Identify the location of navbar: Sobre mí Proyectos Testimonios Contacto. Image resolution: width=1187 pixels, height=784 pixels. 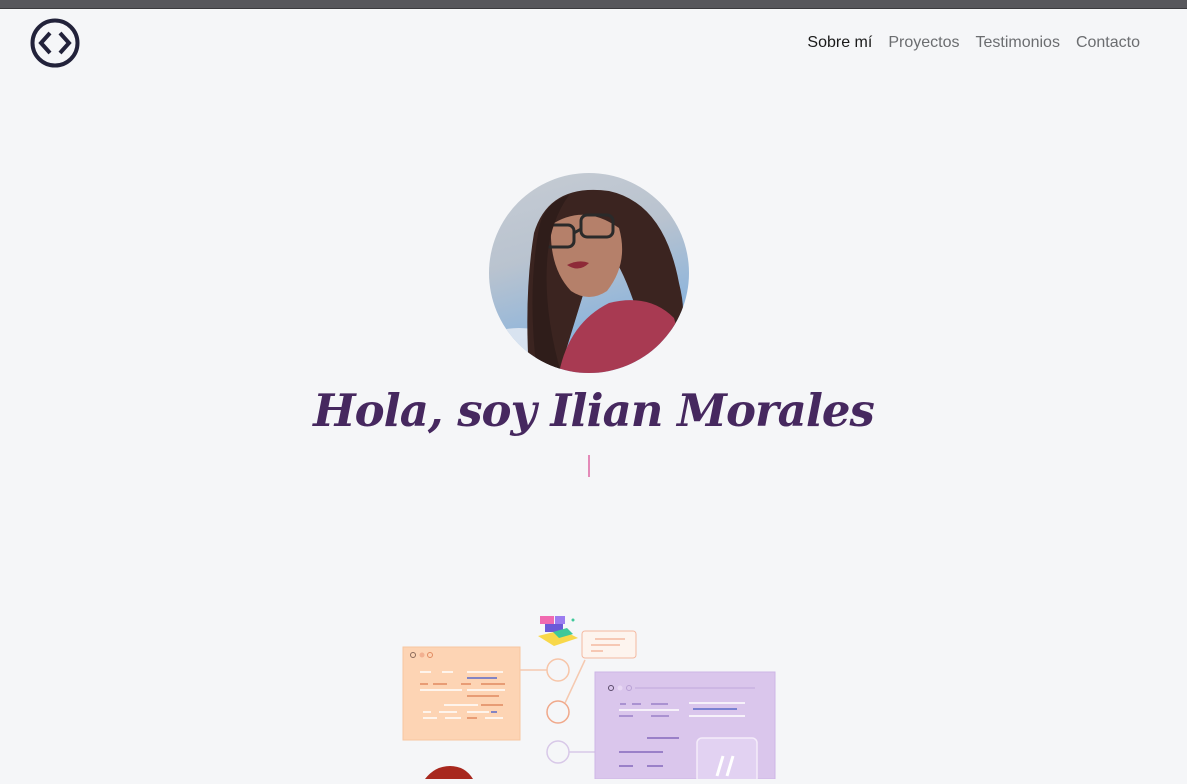
(593, 43).